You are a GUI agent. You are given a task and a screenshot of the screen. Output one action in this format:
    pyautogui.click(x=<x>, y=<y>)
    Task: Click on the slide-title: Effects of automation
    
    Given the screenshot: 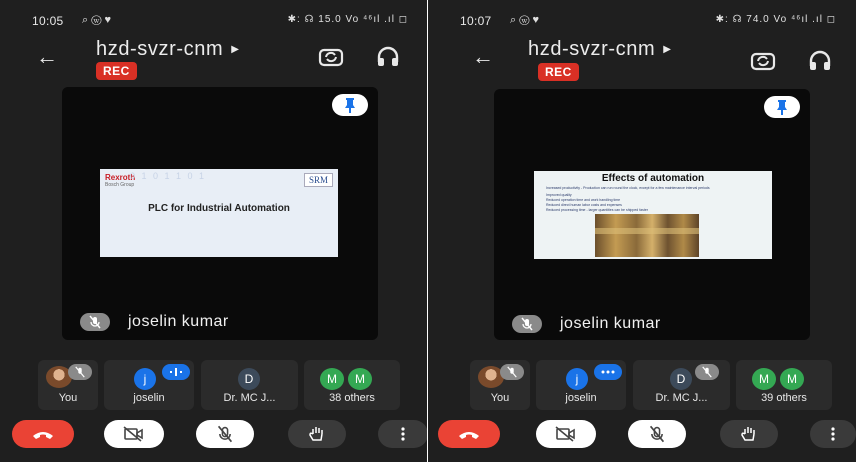 What is the action you would take?
    pyautogui.click(x=653, y=178)
    